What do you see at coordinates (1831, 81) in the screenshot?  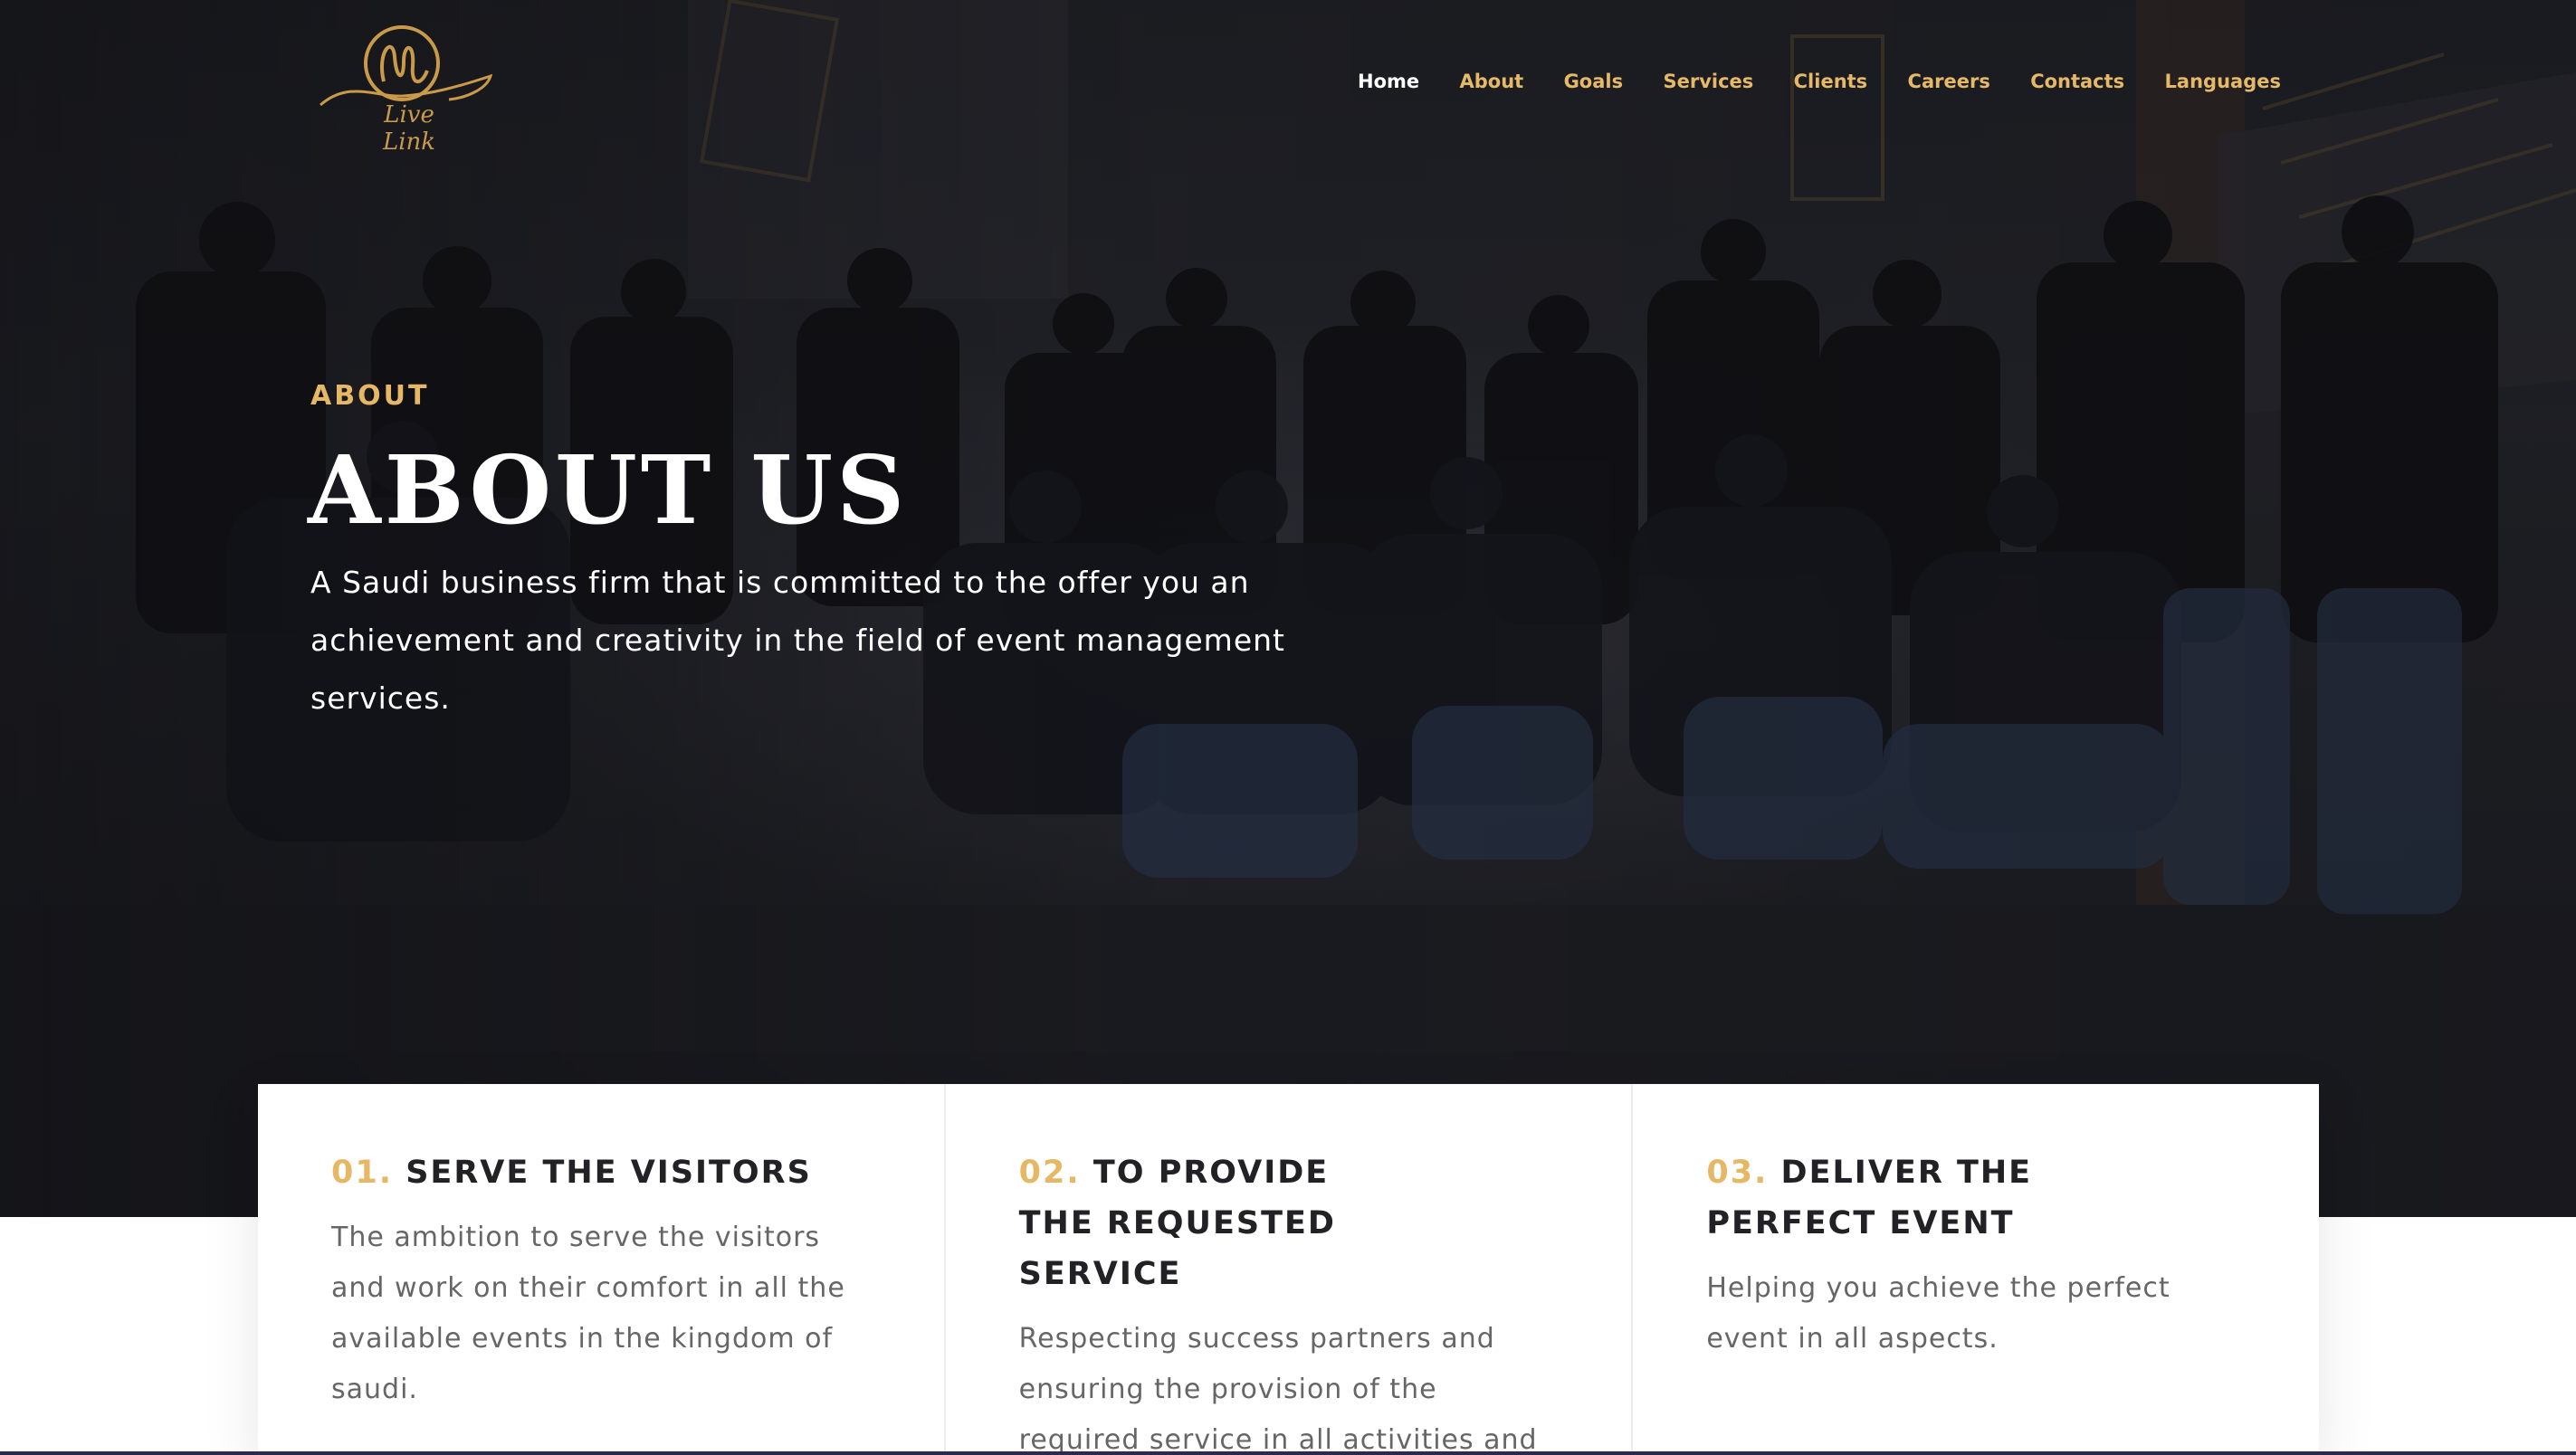 I see `nav-clients: Clients` at bounding box center [1831, 81].